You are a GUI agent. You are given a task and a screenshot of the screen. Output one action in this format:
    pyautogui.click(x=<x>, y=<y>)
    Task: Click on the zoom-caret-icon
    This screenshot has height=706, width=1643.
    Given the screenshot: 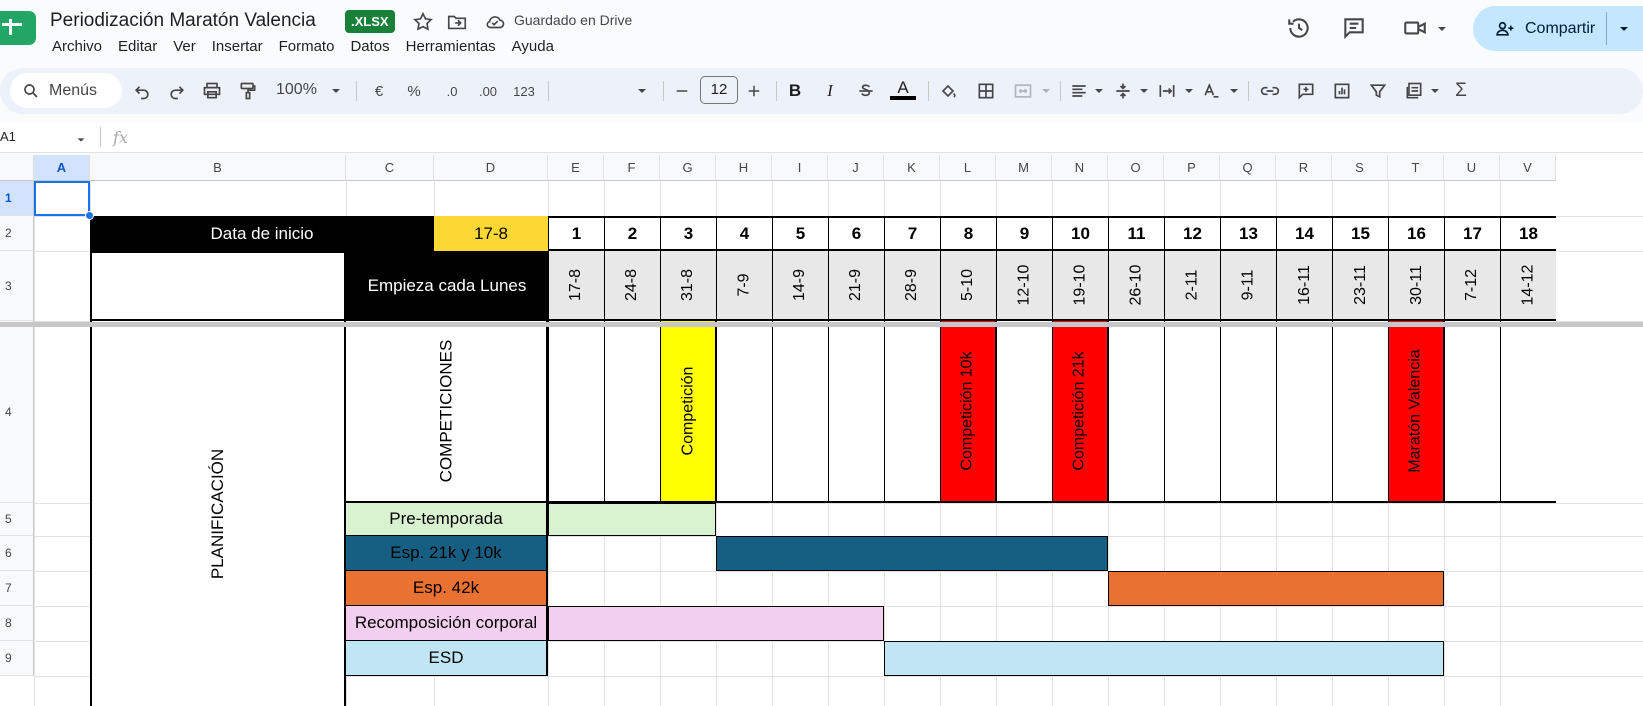 What is the action you would take?
    pyautogui.click(x=336, y=91)
    